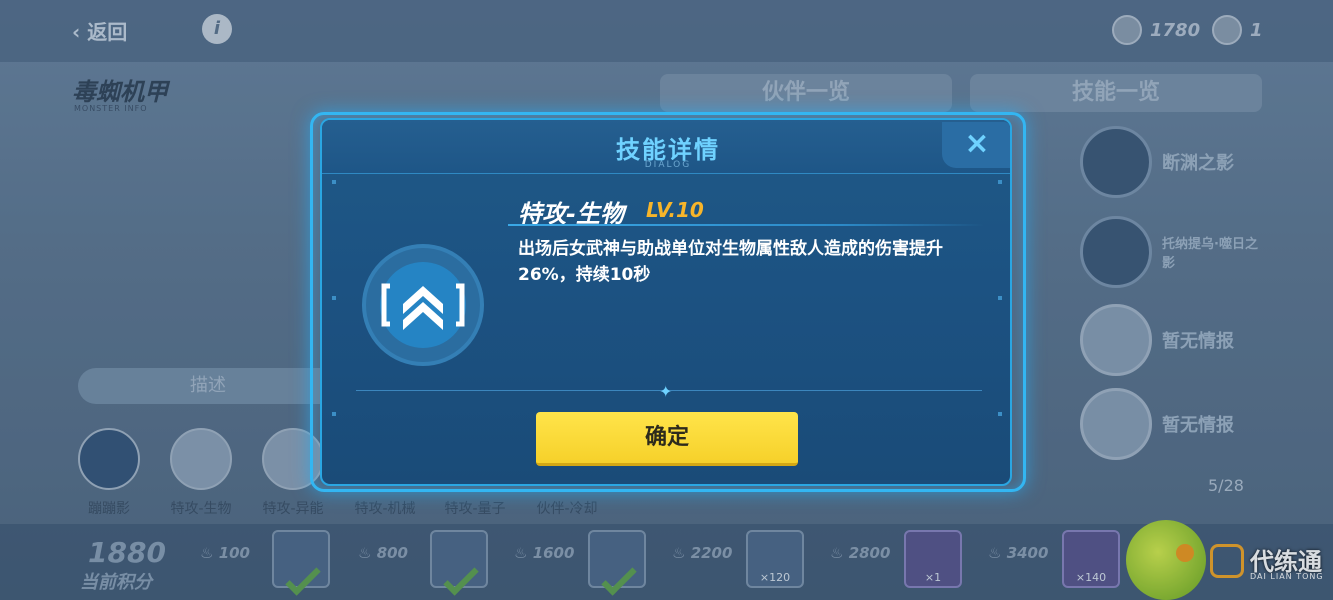 This screenshot has height=600, width=1333. What do you see at coordinates (666, 391) in the screenshot?
I see `sparkle-icon: ✦` at bounding box center [666, 391].